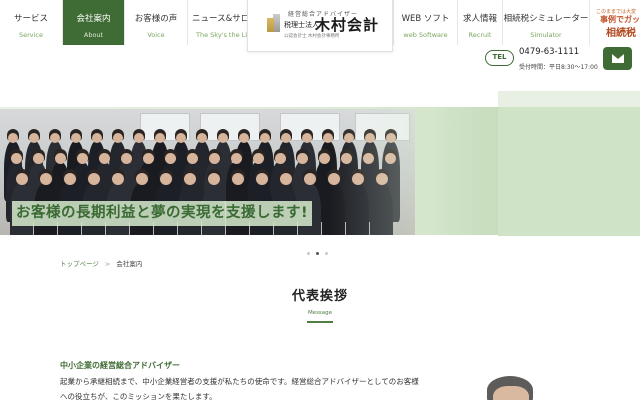 The image size is (640, 400). Describe the element at coordinates (499, 58) in the screenshot. I see `tel-badge: TEL` at that location.